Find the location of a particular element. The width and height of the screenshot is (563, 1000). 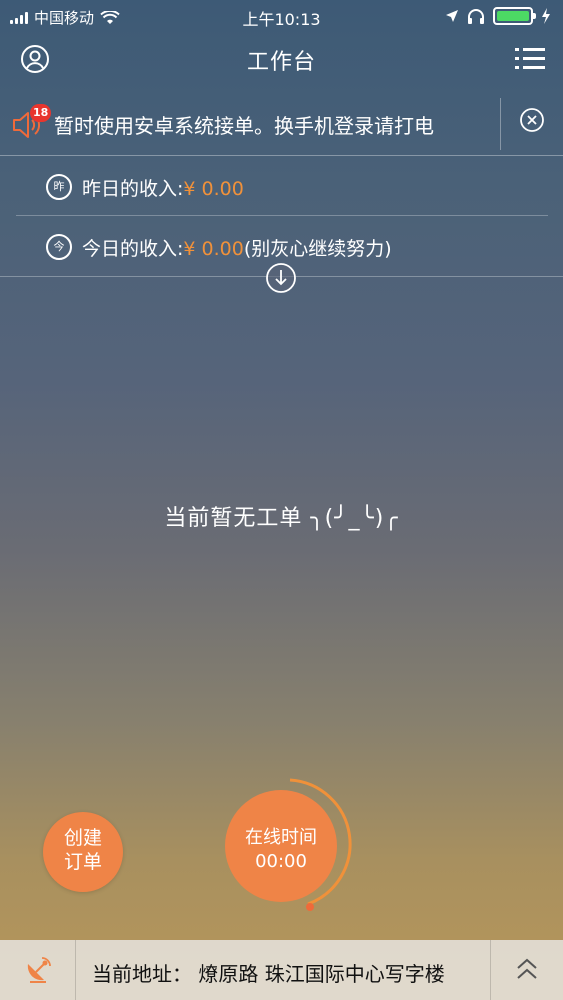

notice-text: 暂时使用安卓系统接单。换手机登录请打电 is located at coordinates (244, 126).